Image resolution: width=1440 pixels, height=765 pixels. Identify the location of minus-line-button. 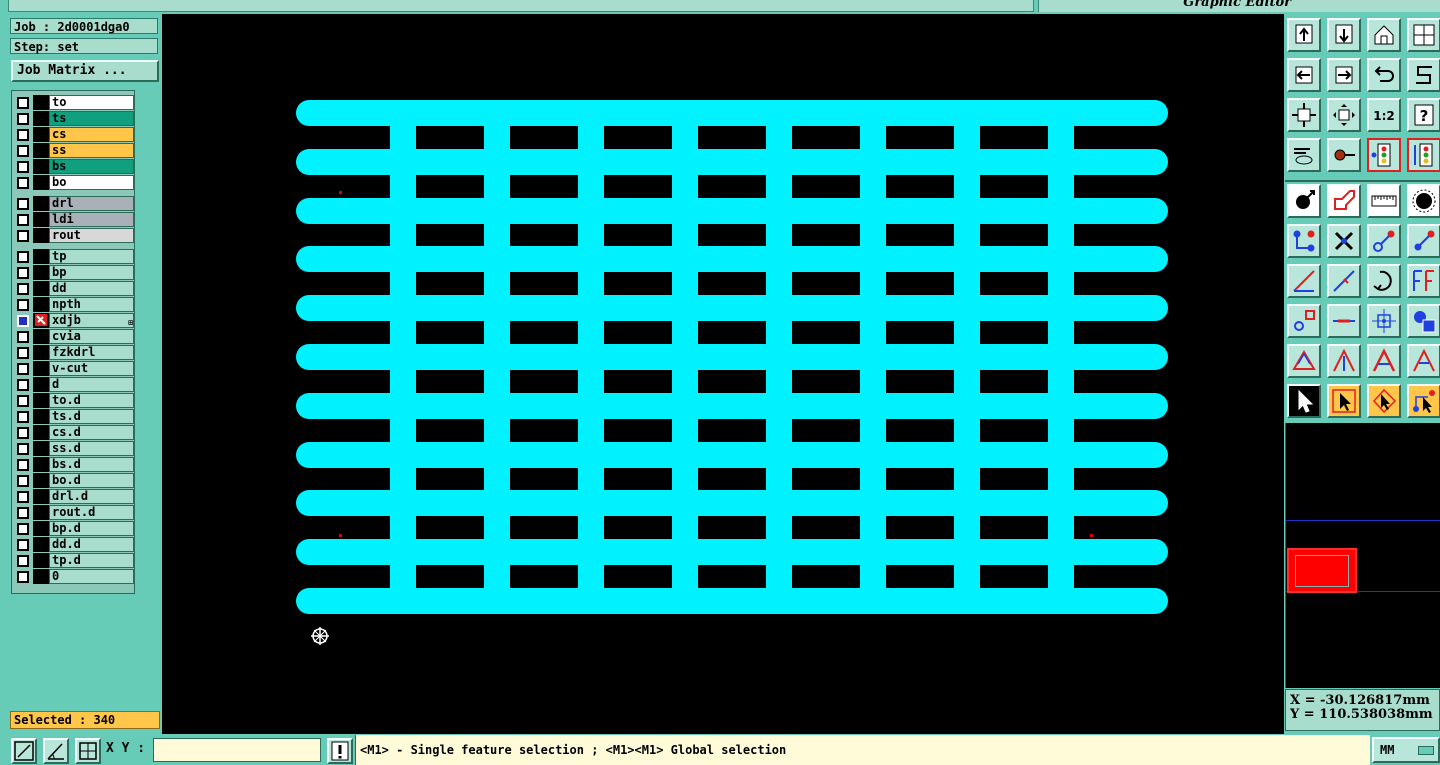
(1344, 321).